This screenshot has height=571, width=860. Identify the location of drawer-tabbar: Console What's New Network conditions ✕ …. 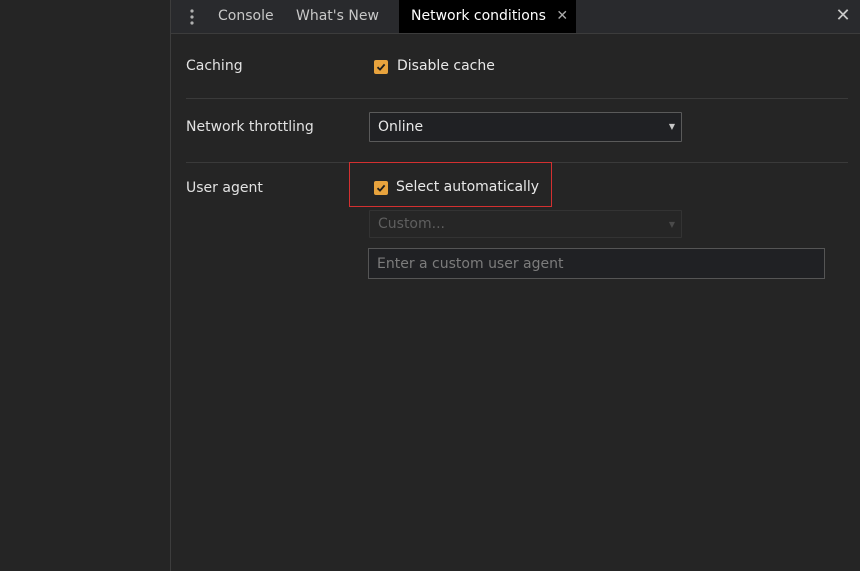
(515, 17).